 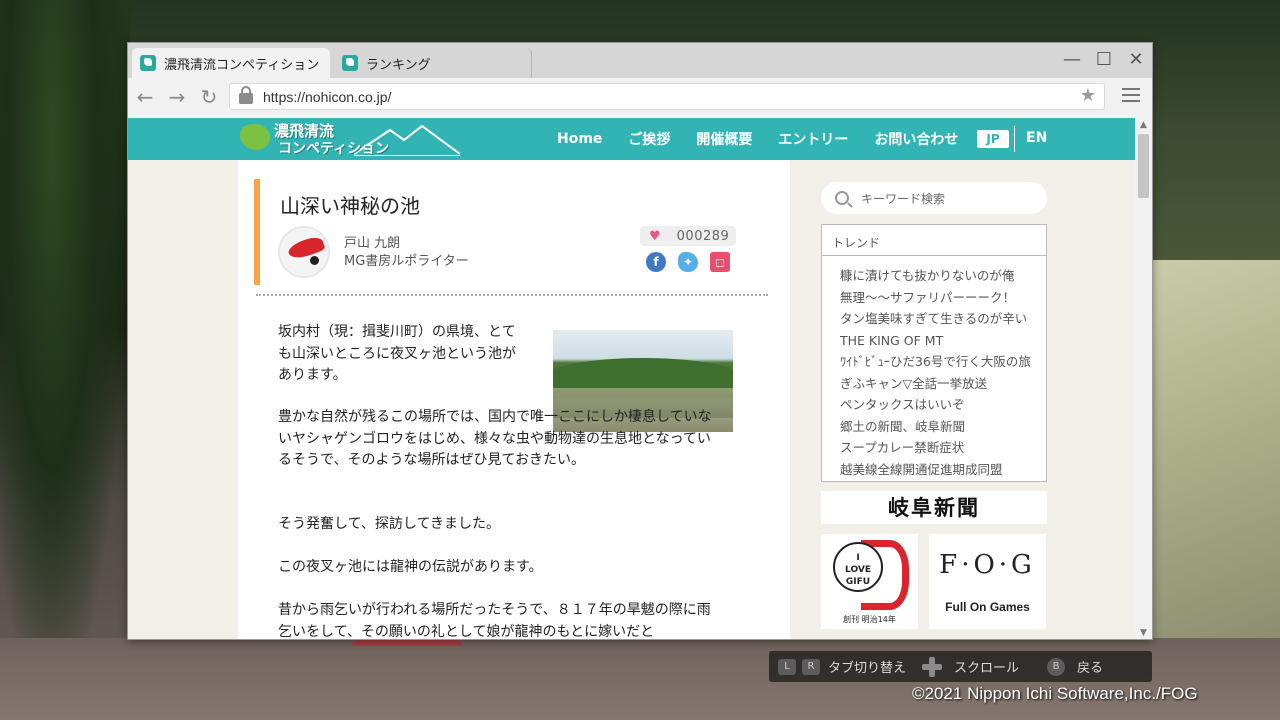 I want to click on url-text: https://nohicon.co.jp/, so click(x=327, y=96).